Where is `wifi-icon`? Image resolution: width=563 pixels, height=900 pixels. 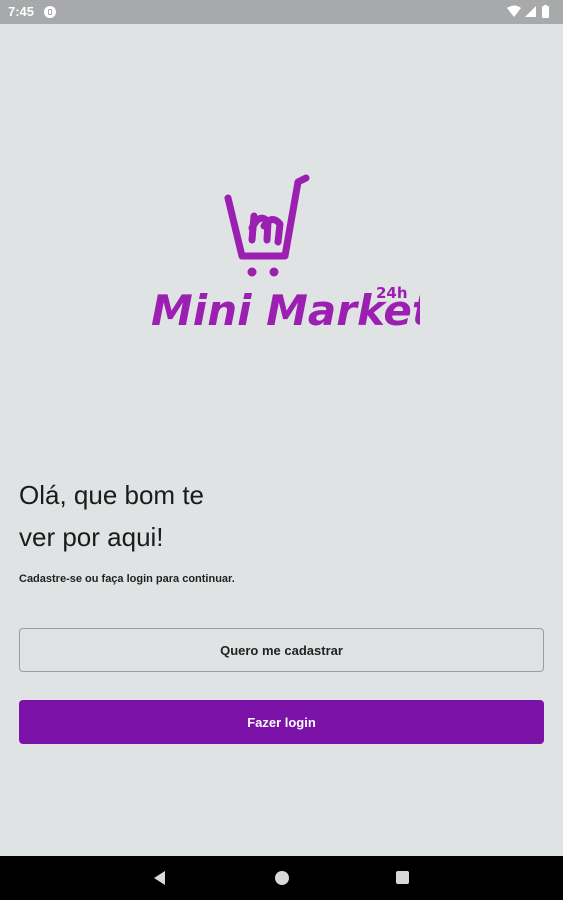 wifi-icon is located at coordinates (514, 11).